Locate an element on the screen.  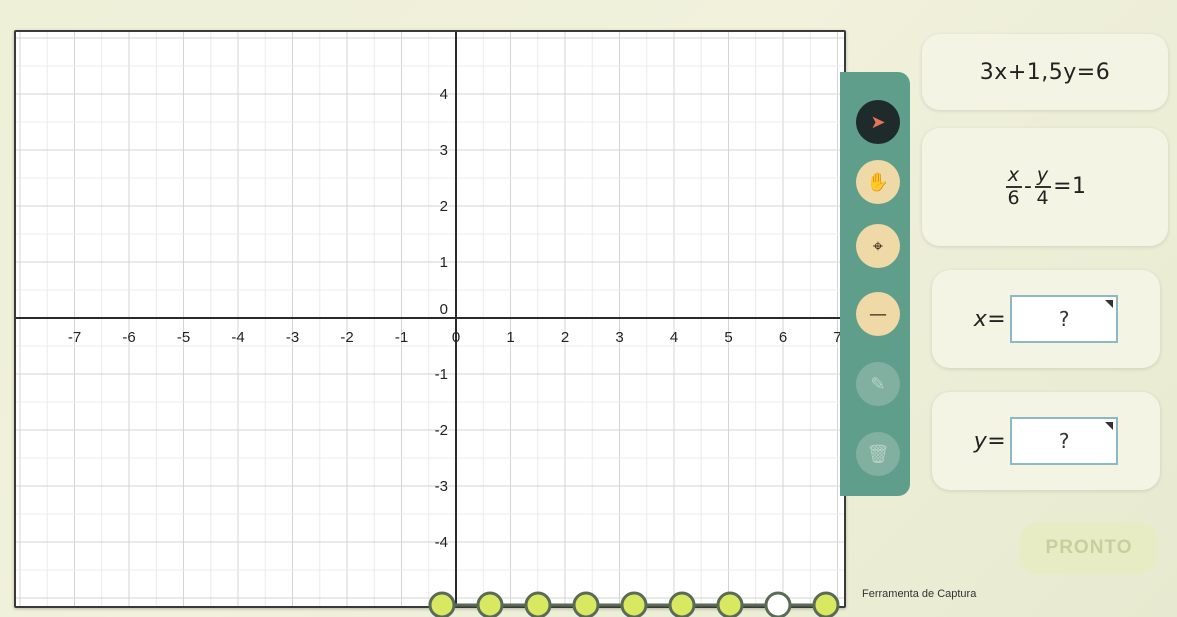
crosshair-point-icon: ⌖ is located at coordinates (878, 246).